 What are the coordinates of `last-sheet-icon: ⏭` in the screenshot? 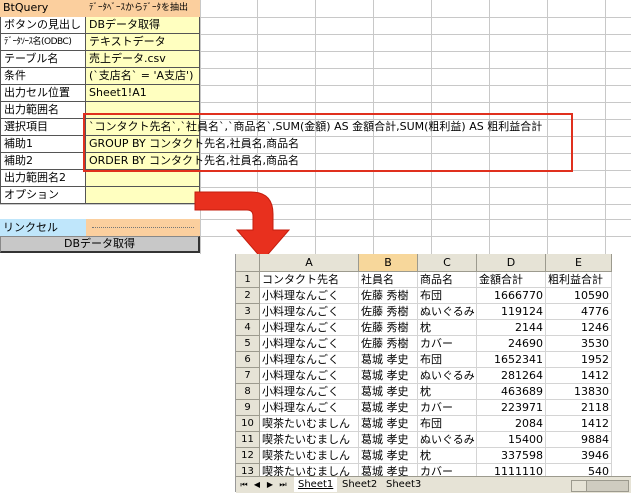 It's located at (283, 485).